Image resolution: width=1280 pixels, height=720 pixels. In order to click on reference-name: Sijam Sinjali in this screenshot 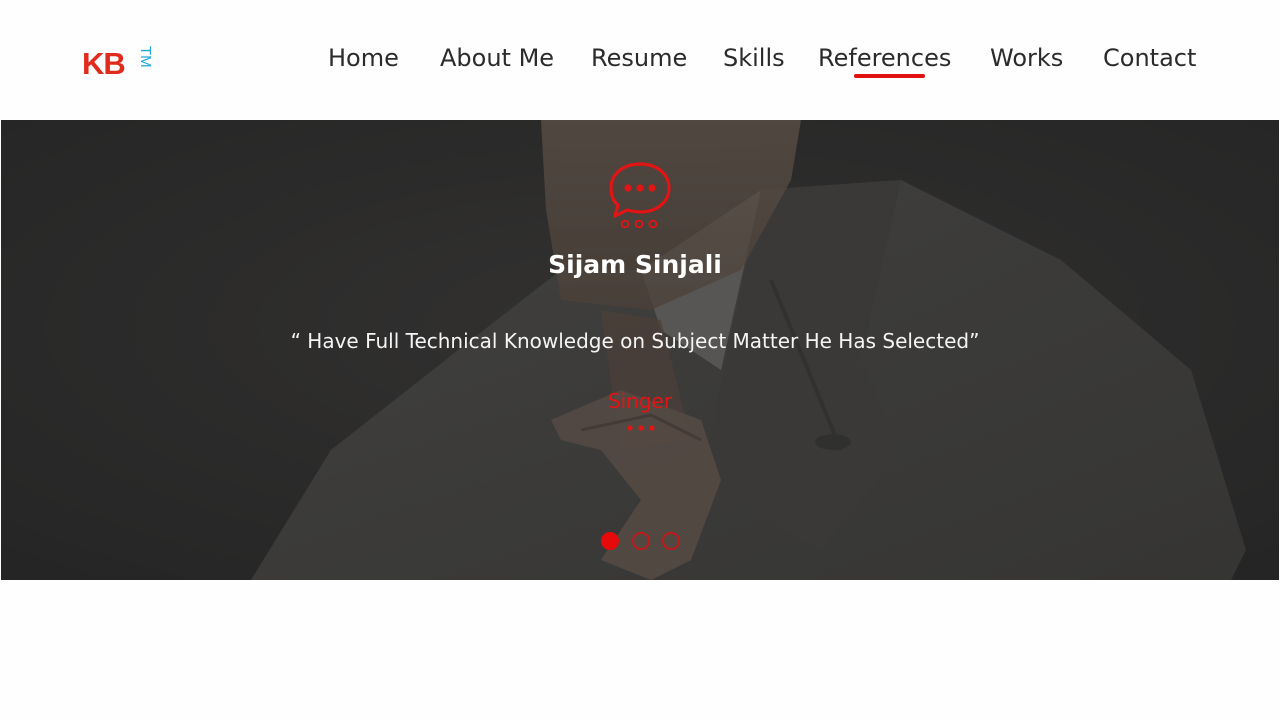, I will do `click(635, 264)`.